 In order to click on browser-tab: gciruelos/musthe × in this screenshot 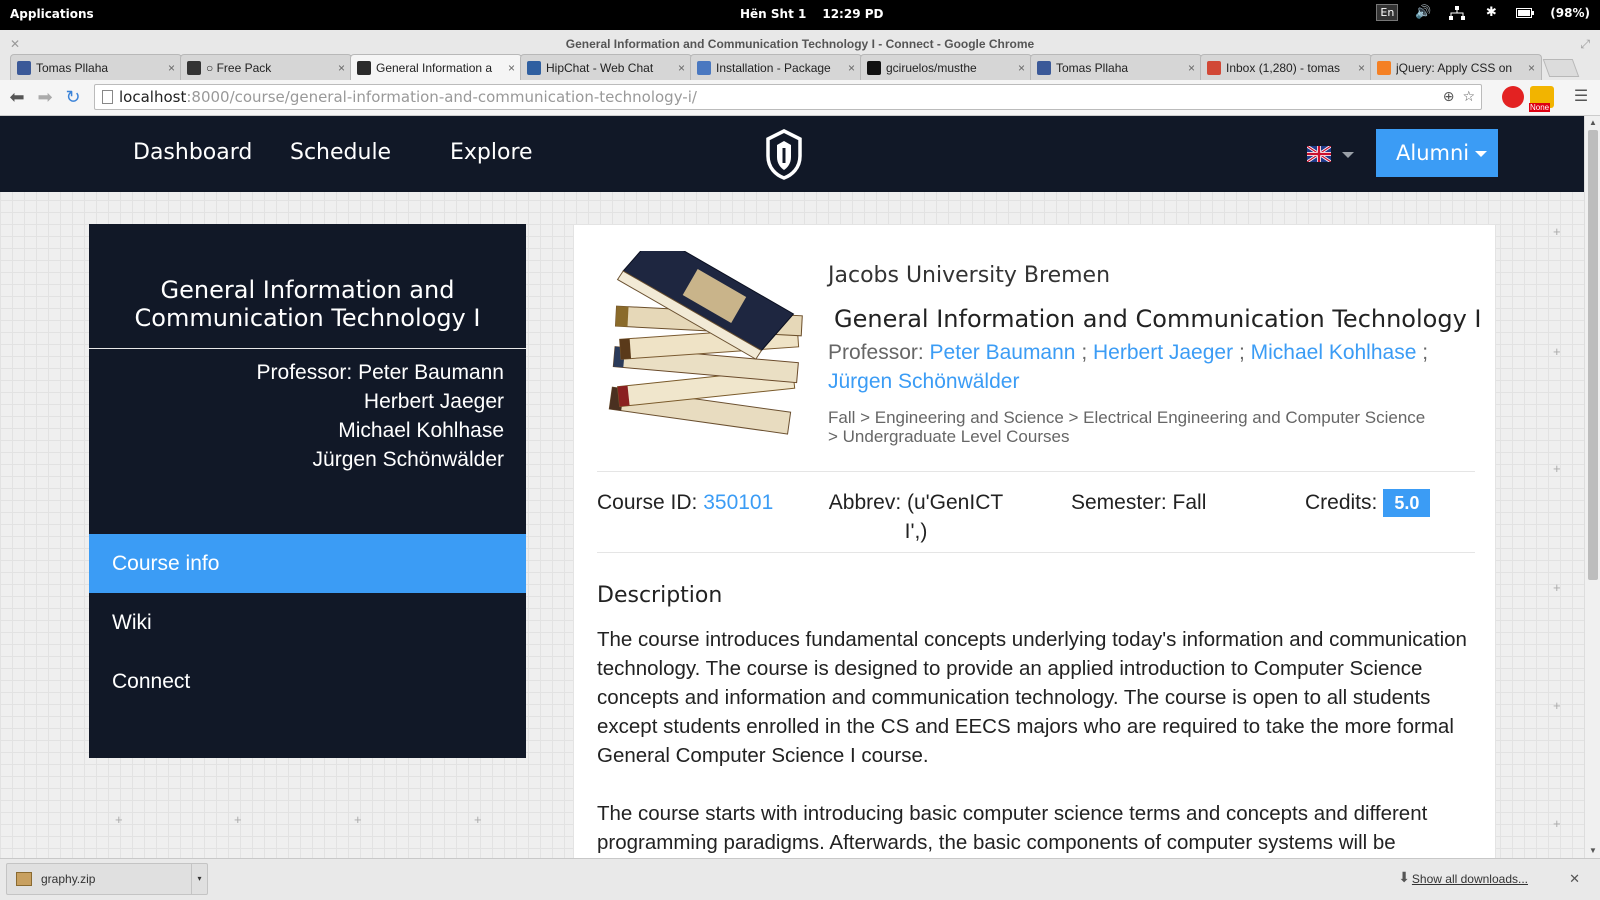, I will do `click(946, 67)`.